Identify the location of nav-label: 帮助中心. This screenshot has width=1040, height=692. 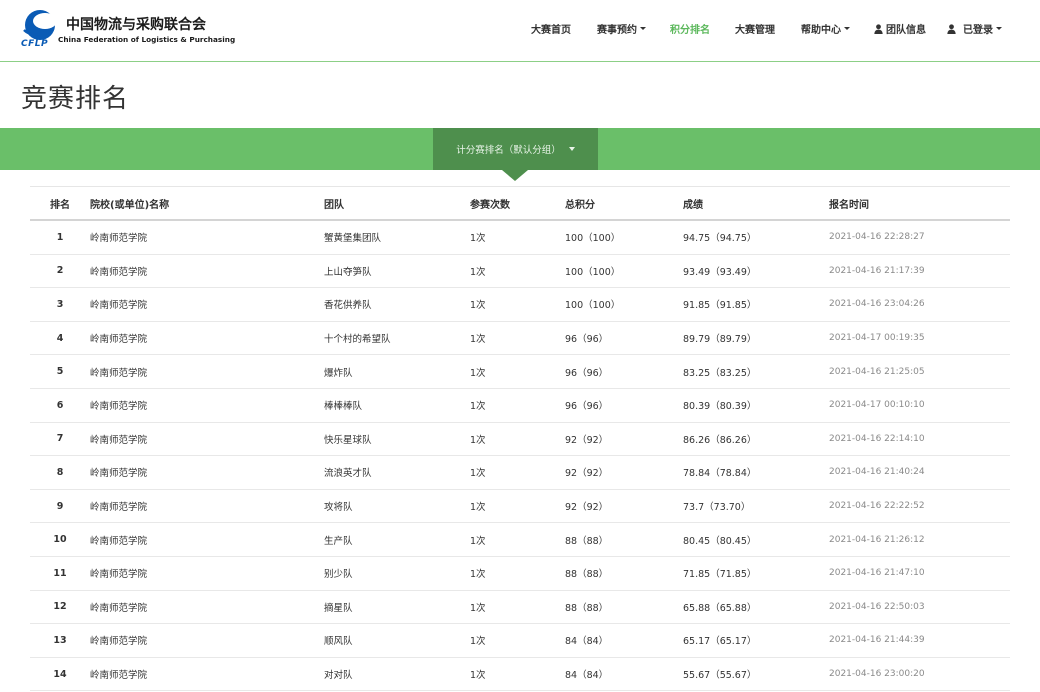
(821, 30).